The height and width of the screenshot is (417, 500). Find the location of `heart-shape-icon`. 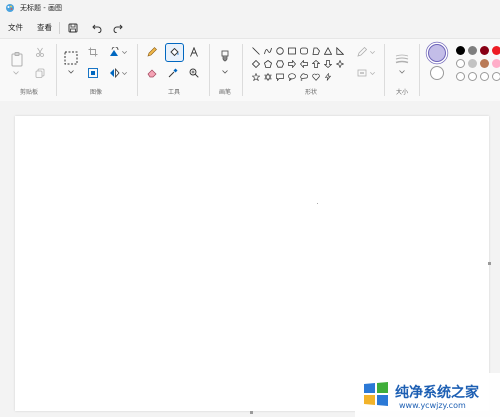

heart-shape-icon is located at coordinates (316, 77).